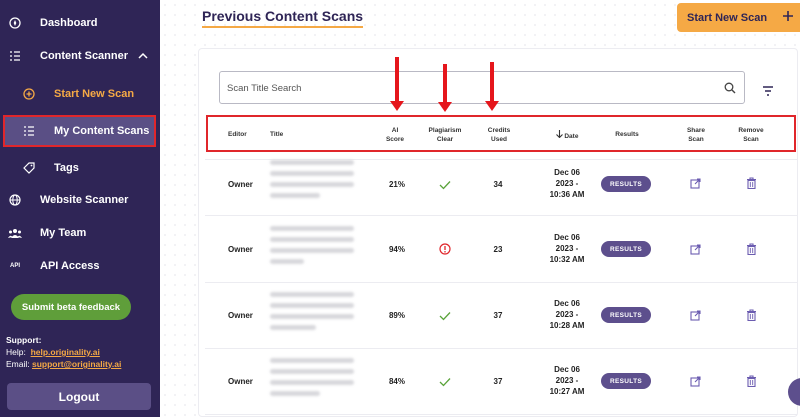  I want to click on row-date: Dec 06 2023 - 10:28 AM, so click(567, 314).